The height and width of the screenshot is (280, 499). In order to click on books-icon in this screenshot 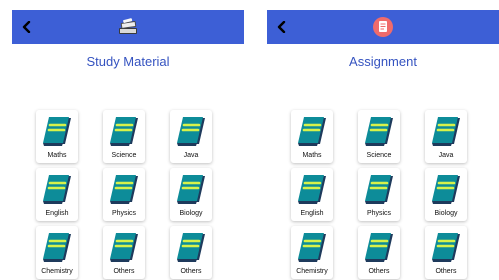, I will do `click(128, 26)`.